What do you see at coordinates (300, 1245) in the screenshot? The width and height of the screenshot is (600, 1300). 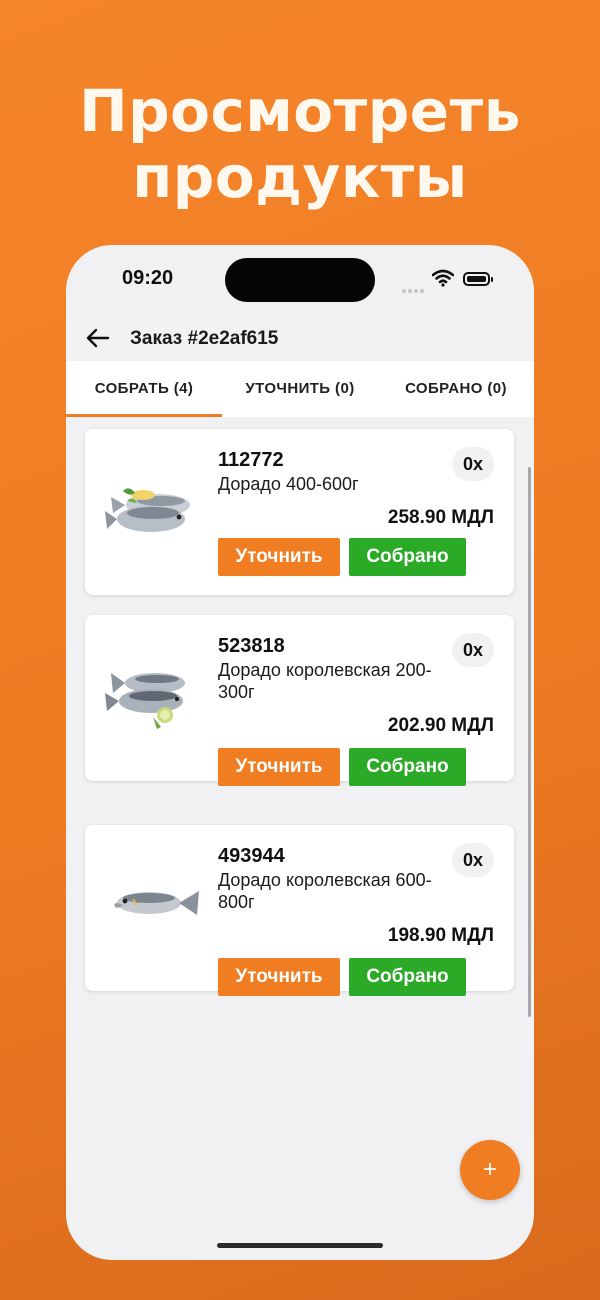 I see `home-indicator` at bounding box center [300, 1245].